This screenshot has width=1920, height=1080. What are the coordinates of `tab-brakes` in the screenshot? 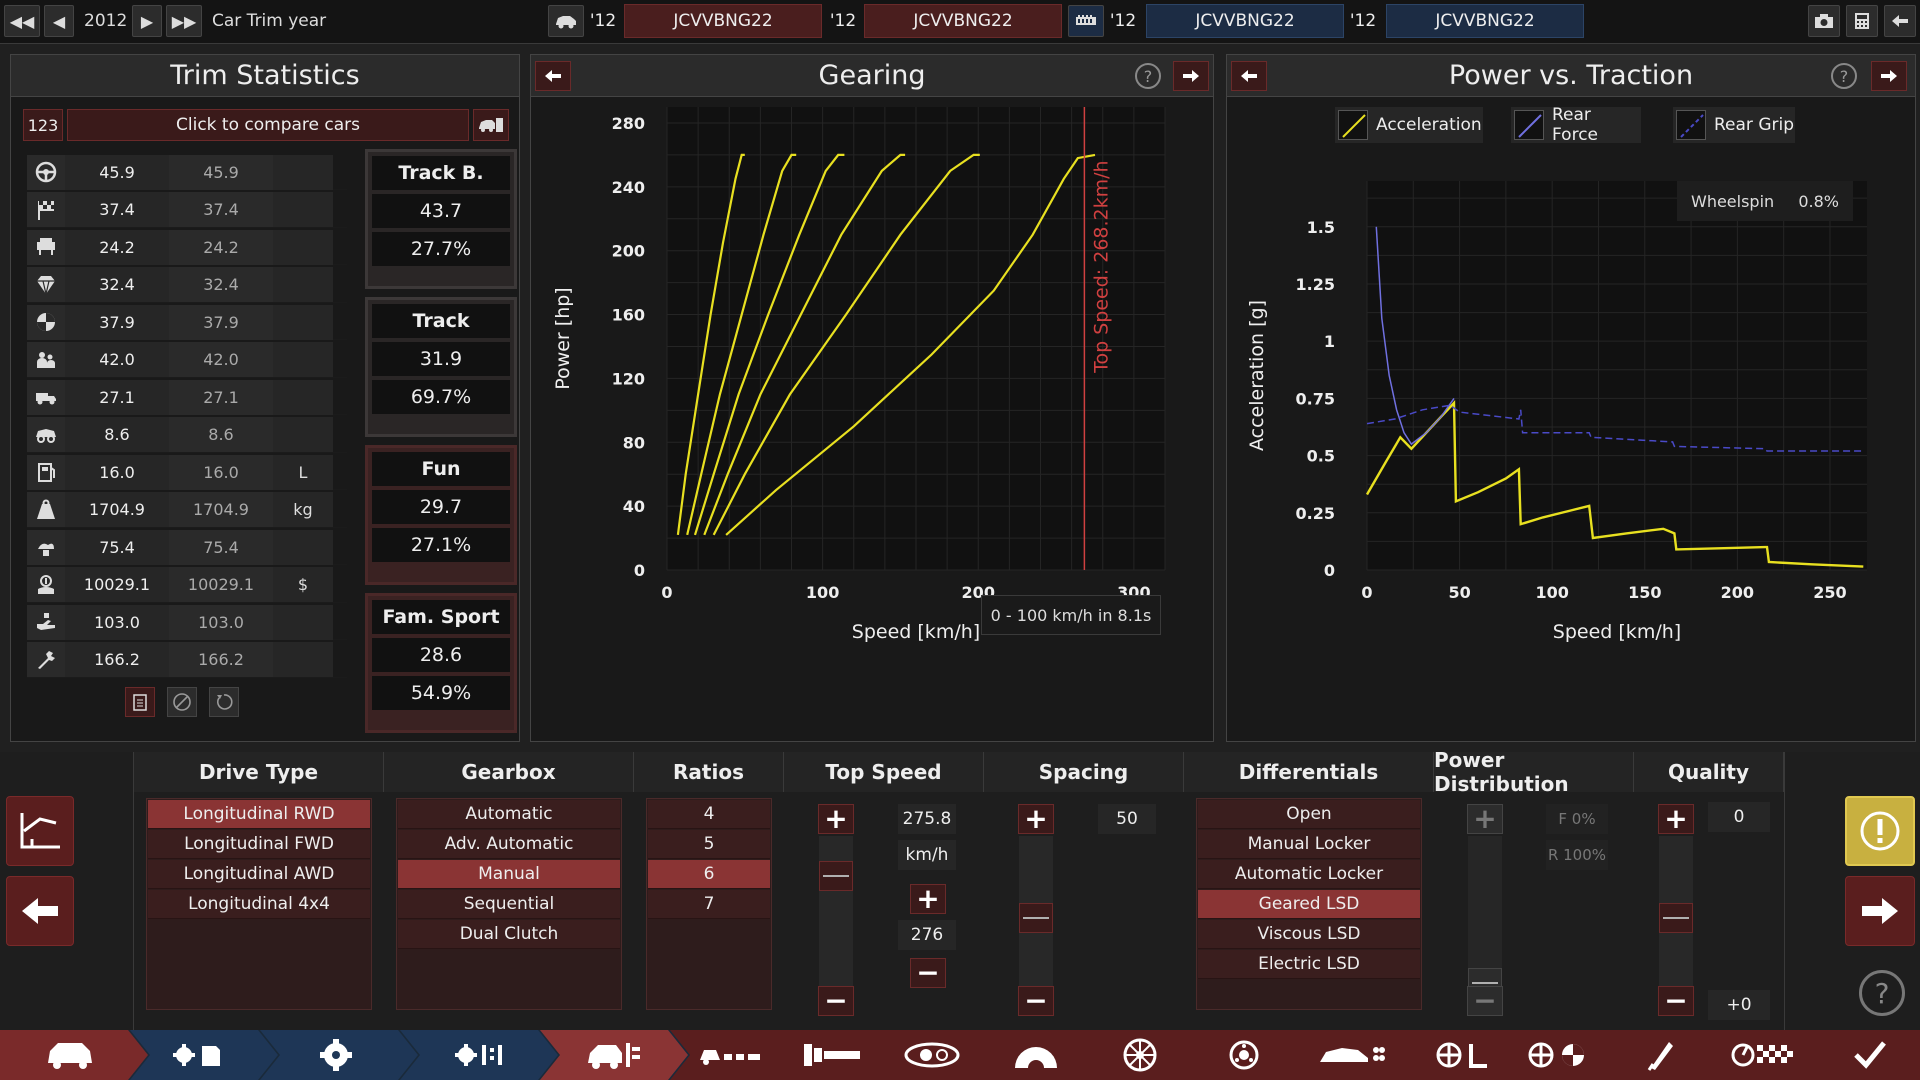 It's located at (1244, 1055).